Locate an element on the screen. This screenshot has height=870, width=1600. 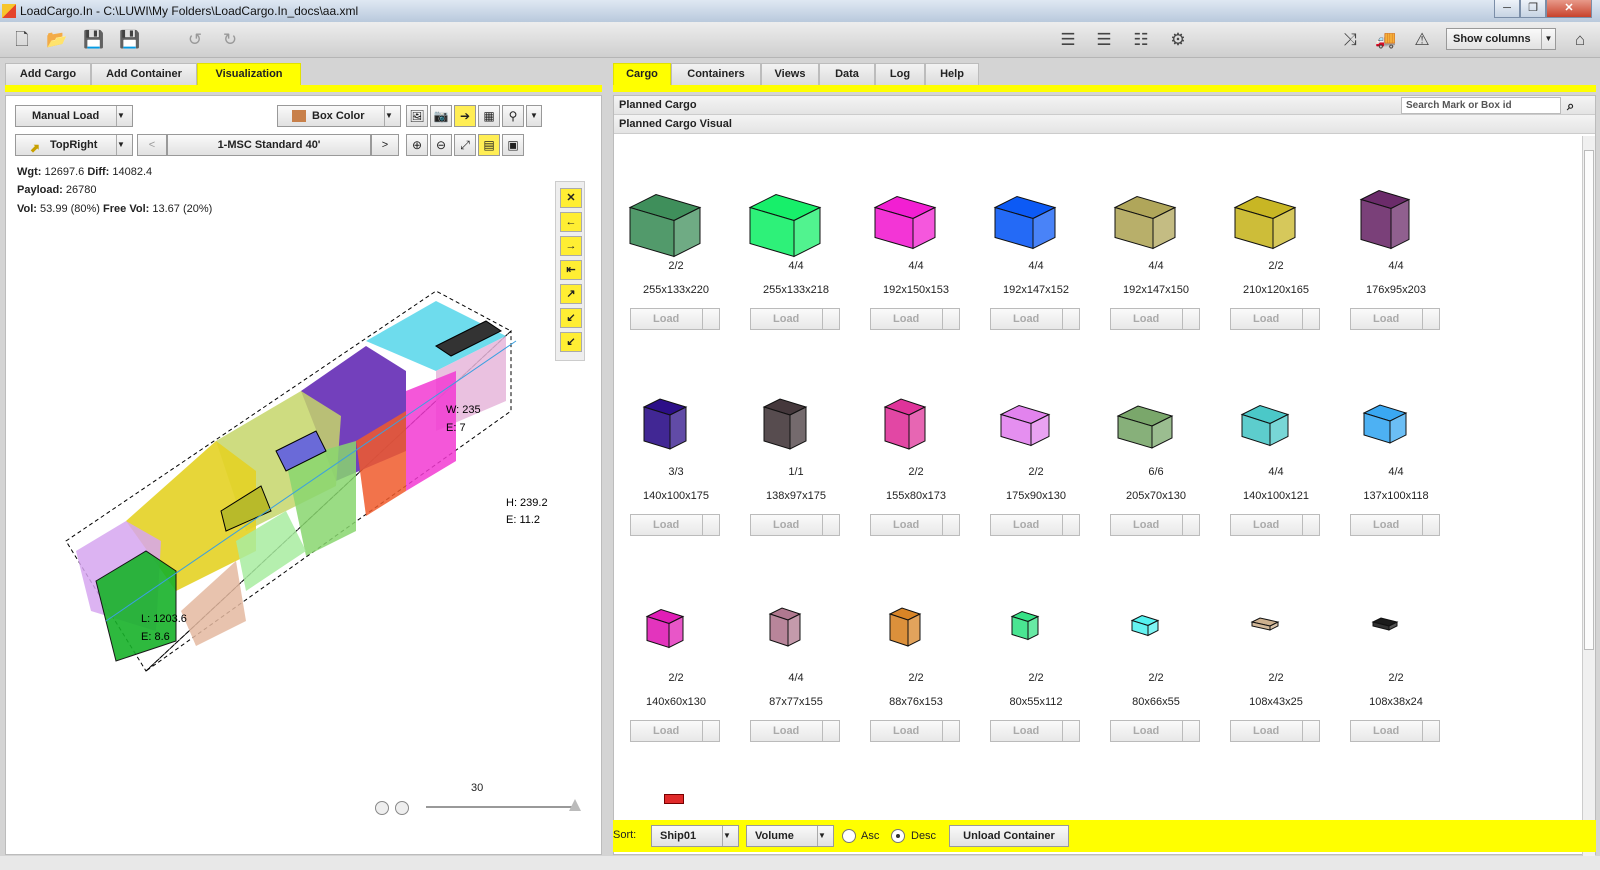
home-icon: ⌂ is located at coordinates (1580, 40).